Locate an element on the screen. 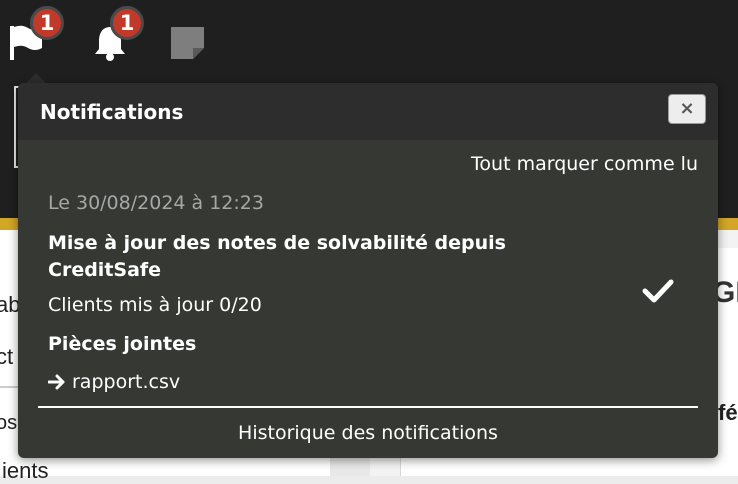 The image size is (738, 484). check-icon is located at coordinates (658, 293).